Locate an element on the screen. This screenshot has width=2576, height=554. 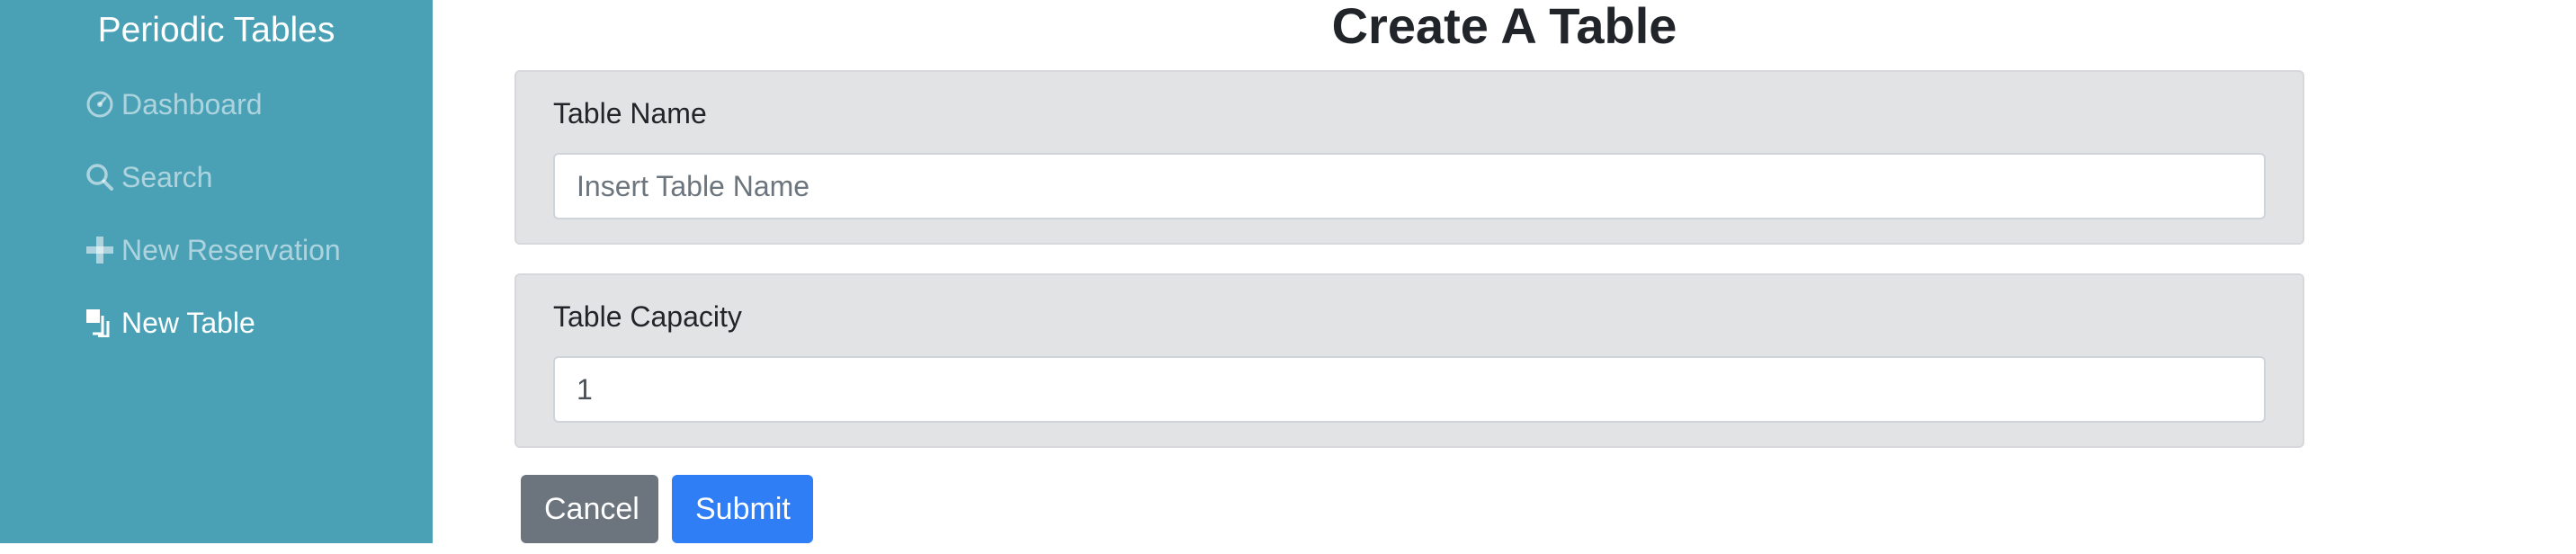
table-capacity-input is located at coordinates (1409, 389).